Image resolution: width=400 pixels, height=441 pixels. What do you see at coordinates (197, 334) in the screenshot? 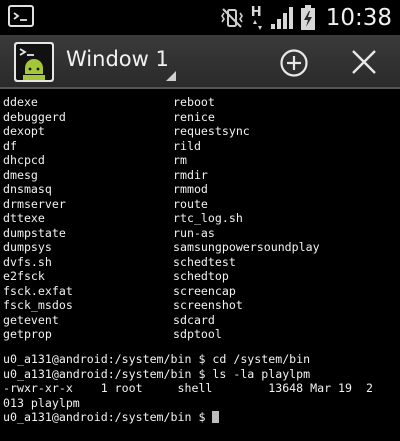
I see `file-name: sdptool` at bounding box center [197, 334].